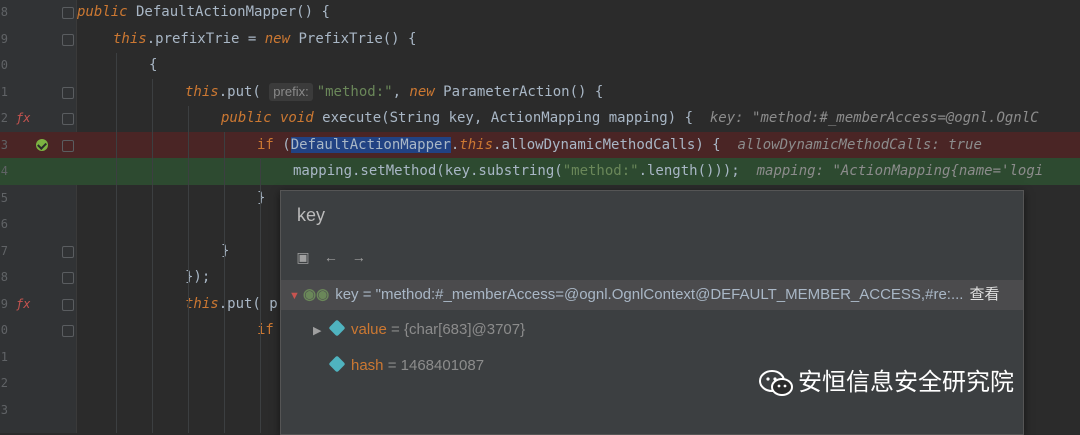 The width and height of the screenshot is (1080, 435). I want to click on code-text: {, so click(153, 65).